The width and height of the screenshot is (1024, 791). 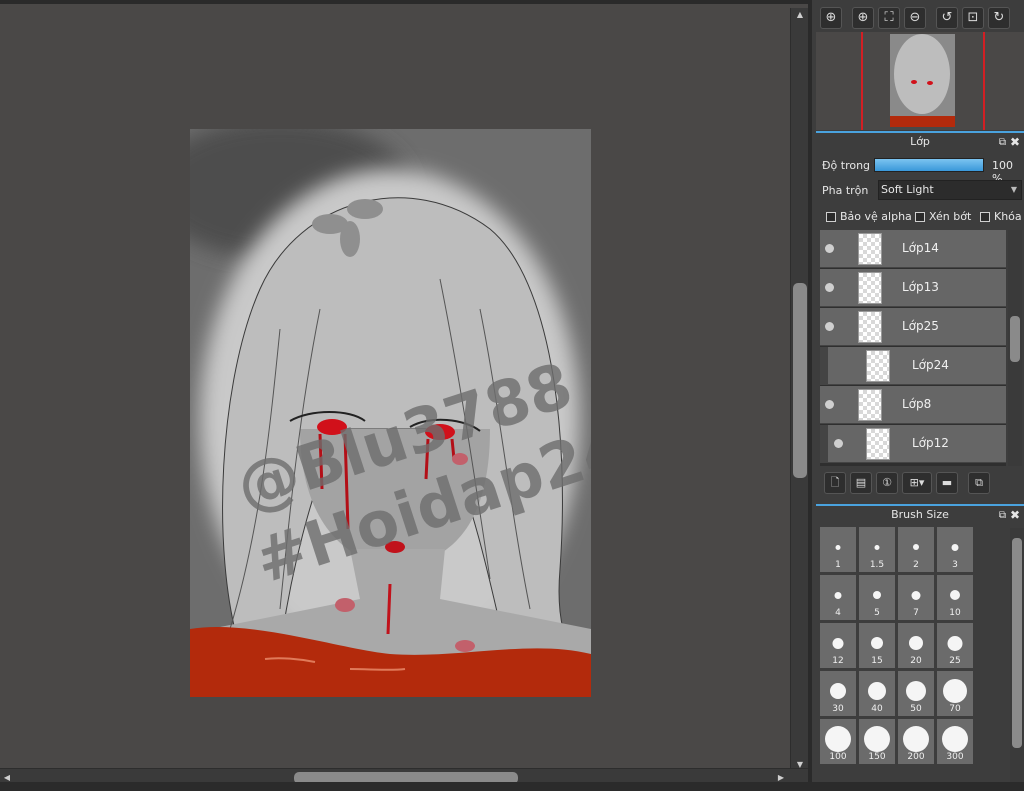 What do you see at coordinates (838, 709) in the screenshot?
I see `brush-size-label: 30` at bounding box center [838, 709].